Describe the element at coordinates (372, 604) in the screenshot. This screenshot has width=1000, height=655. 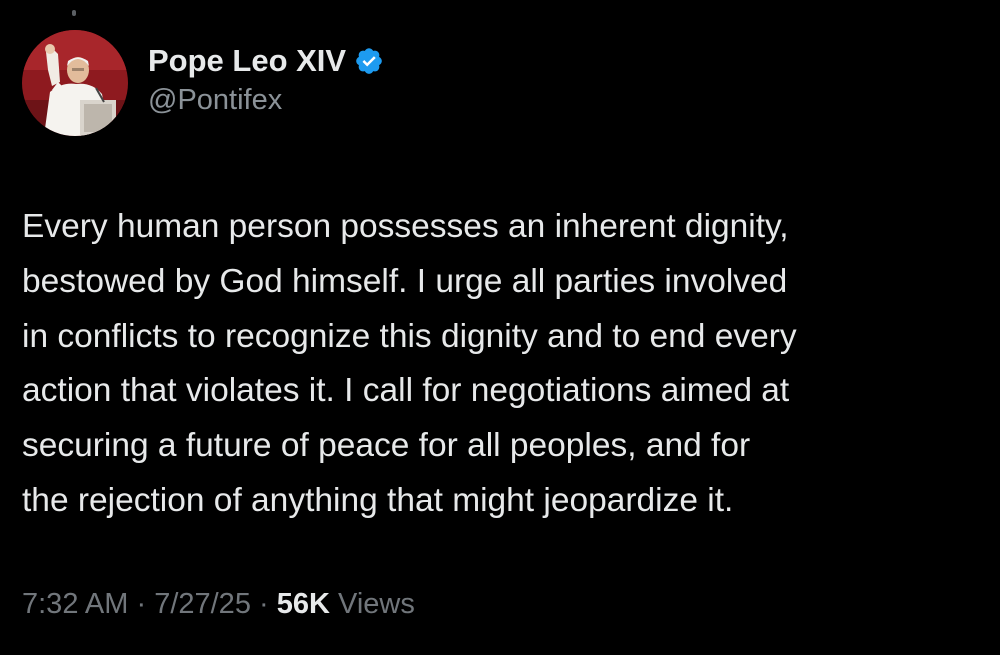
I see `views-label: Views` at that location.